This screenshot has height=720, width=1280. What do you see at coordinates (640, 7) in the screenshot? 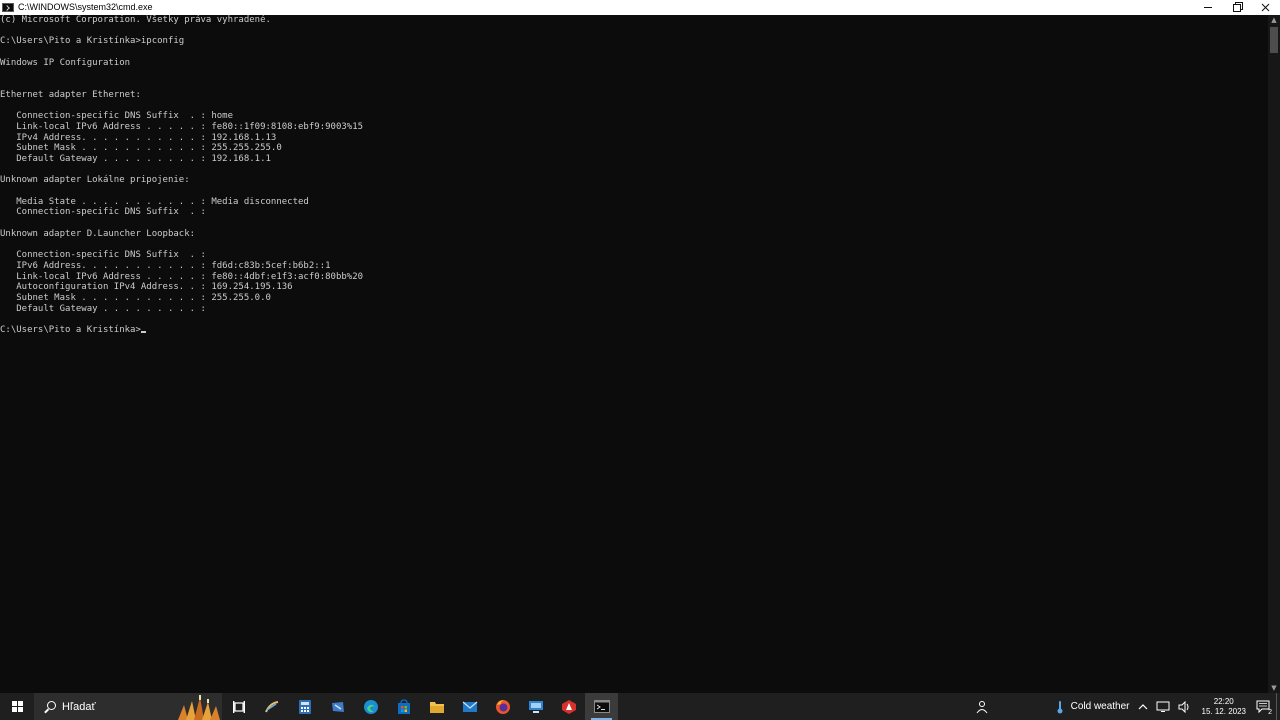
I see `title-bar: C:\WINDOWS\system32\cmd.exe` at bounding box center [640, 7].